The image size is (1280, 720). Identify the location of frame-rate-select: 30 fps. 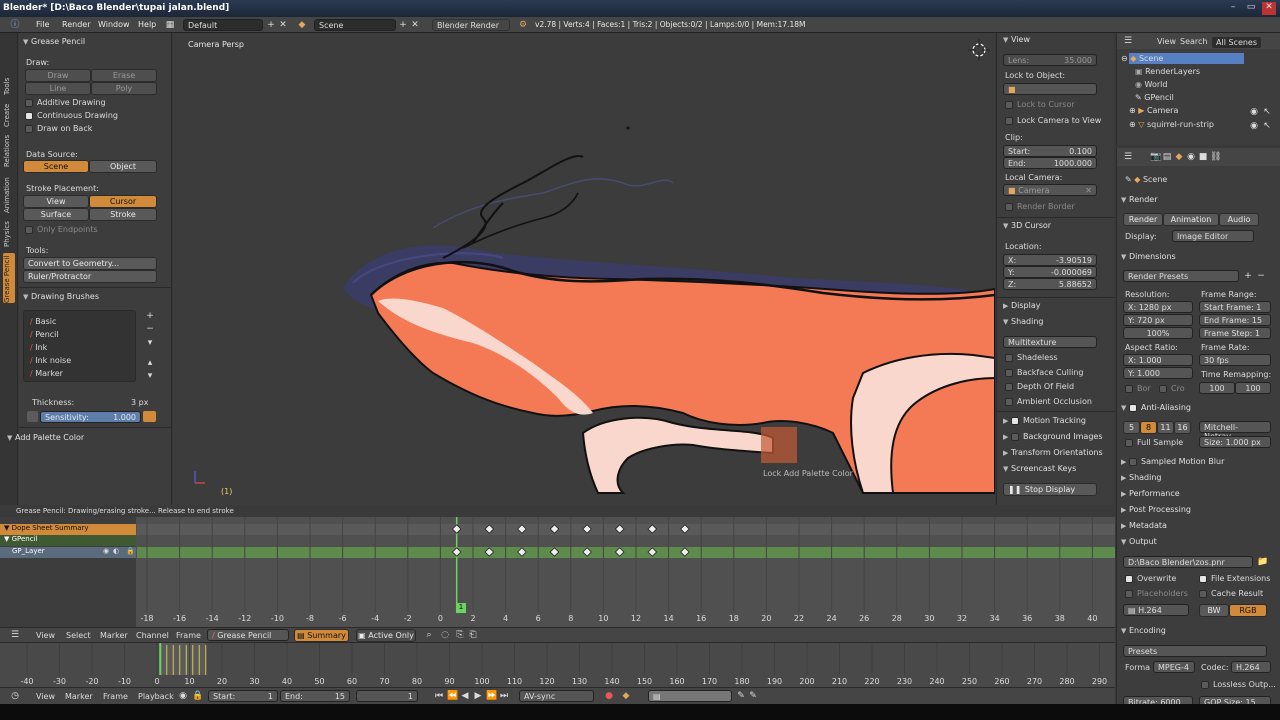
(1235, 360).